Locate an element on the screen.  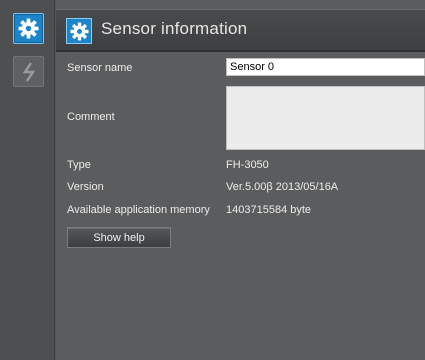
panel-header: Sensor information is located at coordinates (240, 30).